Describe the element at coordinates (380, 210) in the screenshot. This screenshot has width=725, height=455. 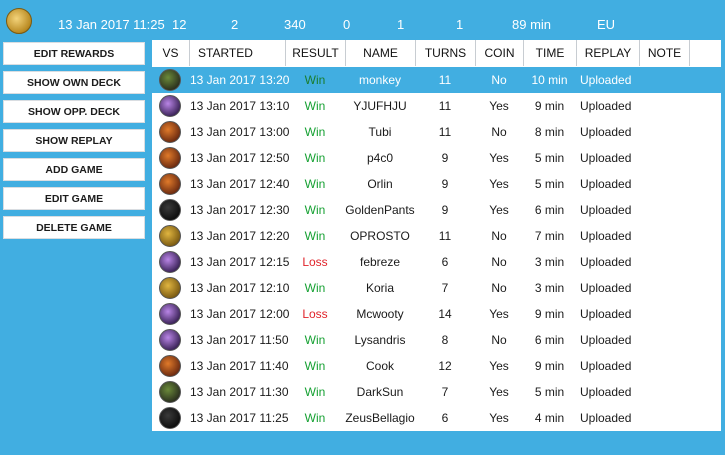
I see `cell-name: GoldenPants` at that location.